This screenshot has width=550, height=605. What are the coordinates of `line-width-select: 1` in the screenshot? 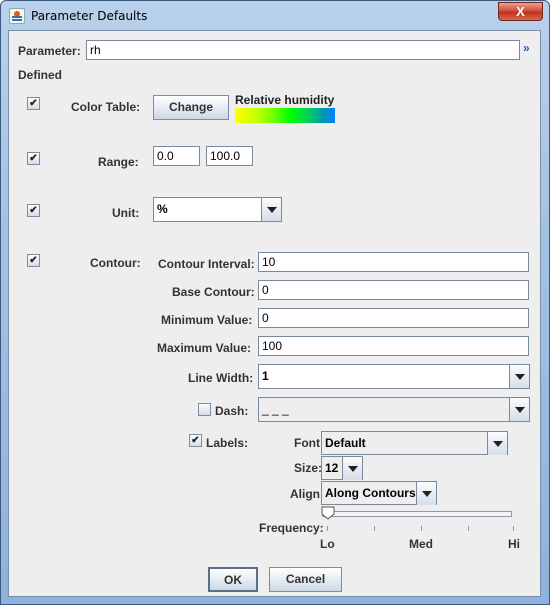 It's located at (394, 376).